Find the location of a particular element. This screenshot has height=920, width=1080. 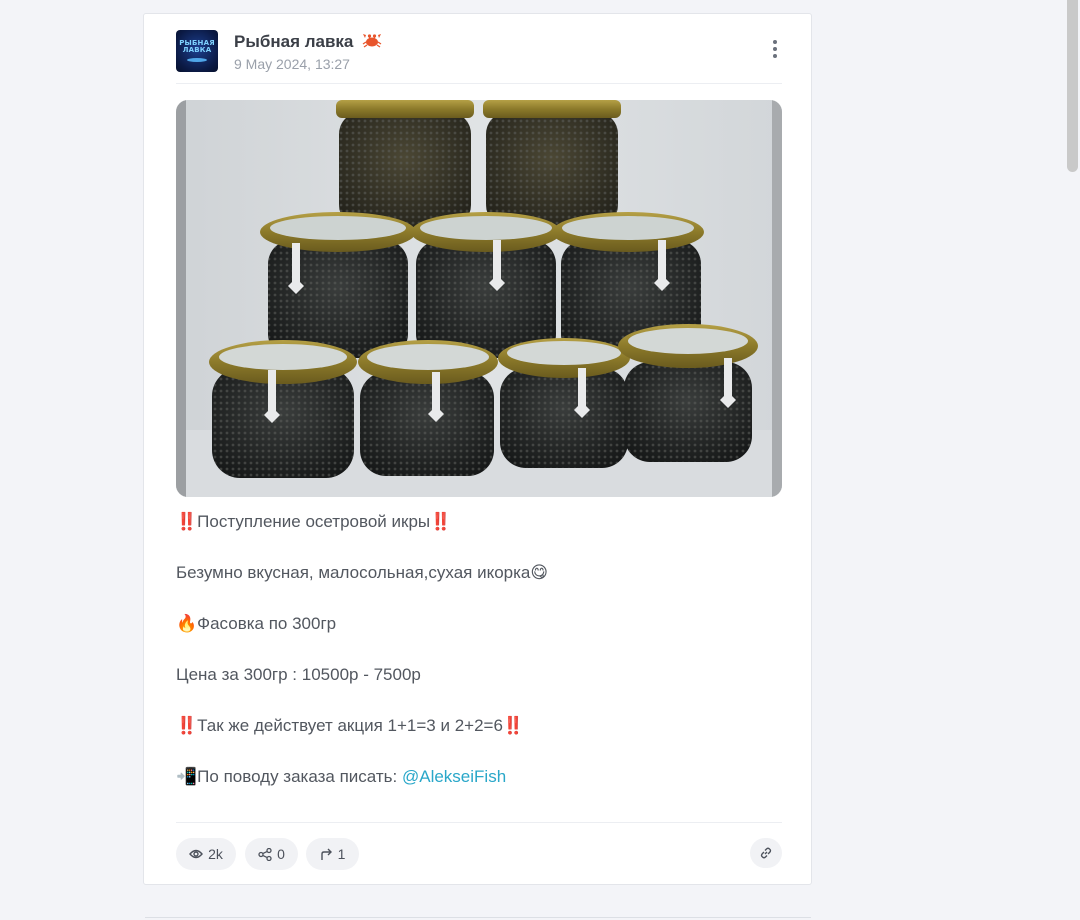

more-options-button is located at coordinates (775, 49).